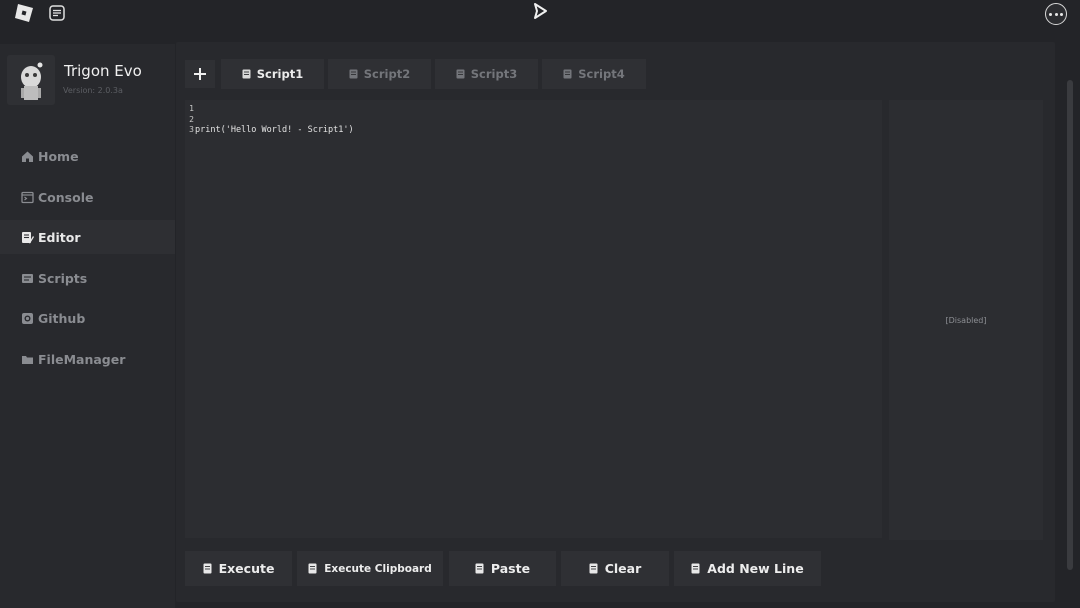 The image size is (1080, 608). I want to click on code-line: print('Hello World! - Script1'), so click(274, 130).